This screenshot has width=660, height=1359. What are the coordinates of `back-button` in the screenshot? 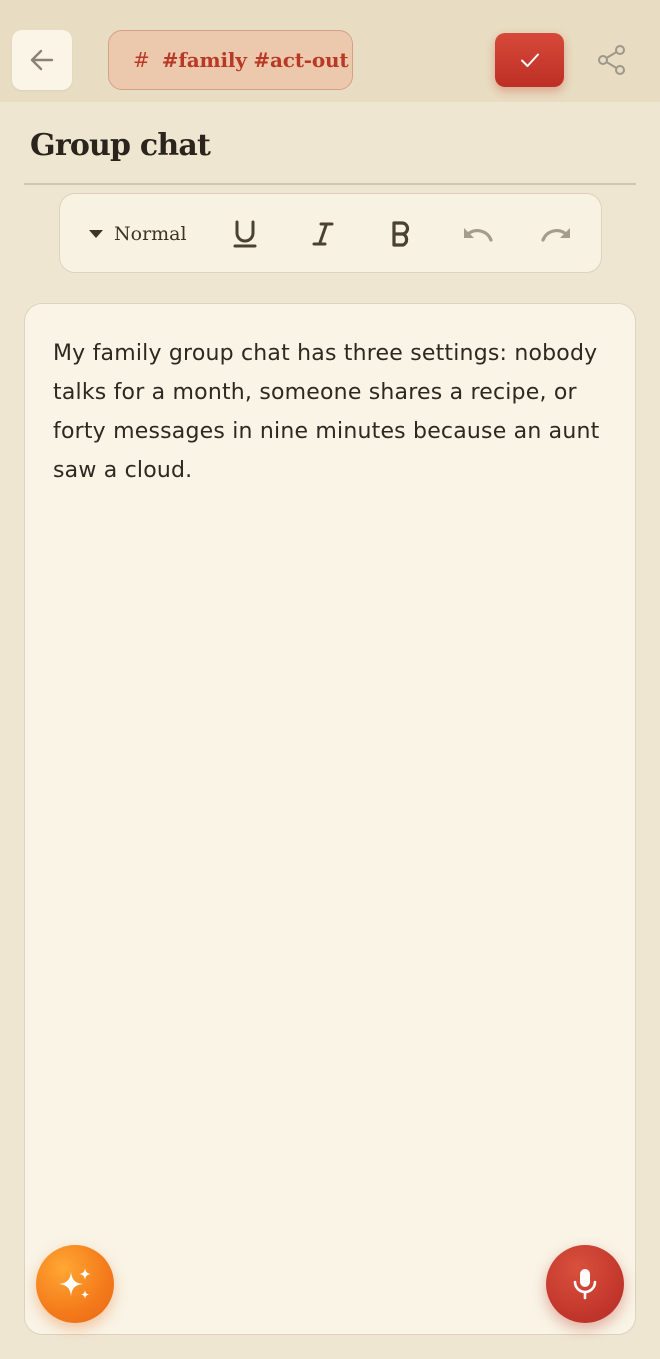 It's located at (42, 60).